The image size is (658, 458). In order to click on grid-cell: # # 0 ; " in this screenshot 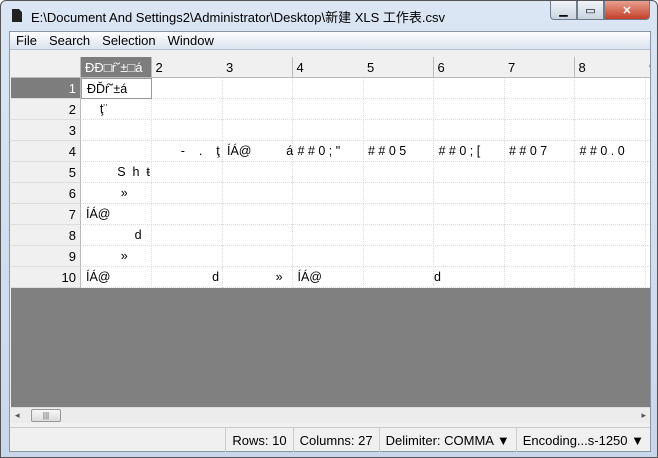, I will do `click(328, 151)`.